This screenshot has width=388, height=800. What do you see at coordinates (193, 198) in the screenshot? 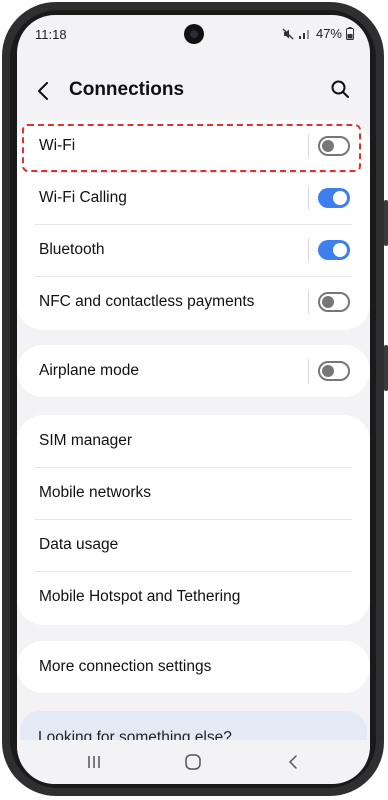
I see `wifi-calling-row: Wi-Fi Calling` at bounding box center [193, 198].